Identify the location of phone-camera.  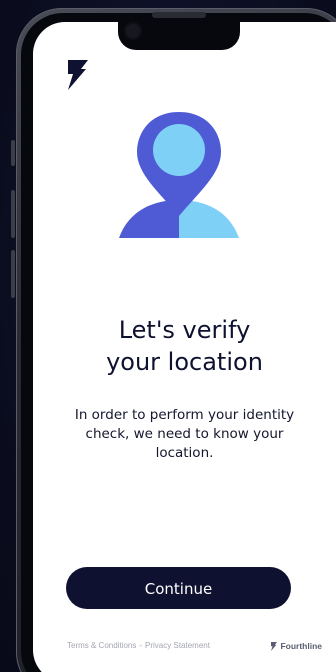
(133, 31).